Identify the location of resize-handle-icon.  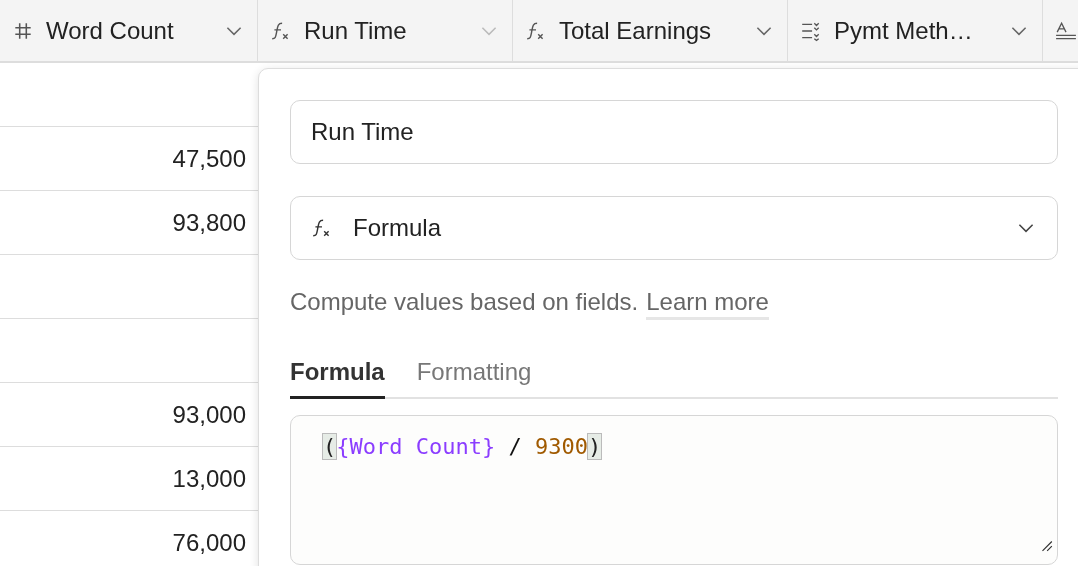
(1046, 545).